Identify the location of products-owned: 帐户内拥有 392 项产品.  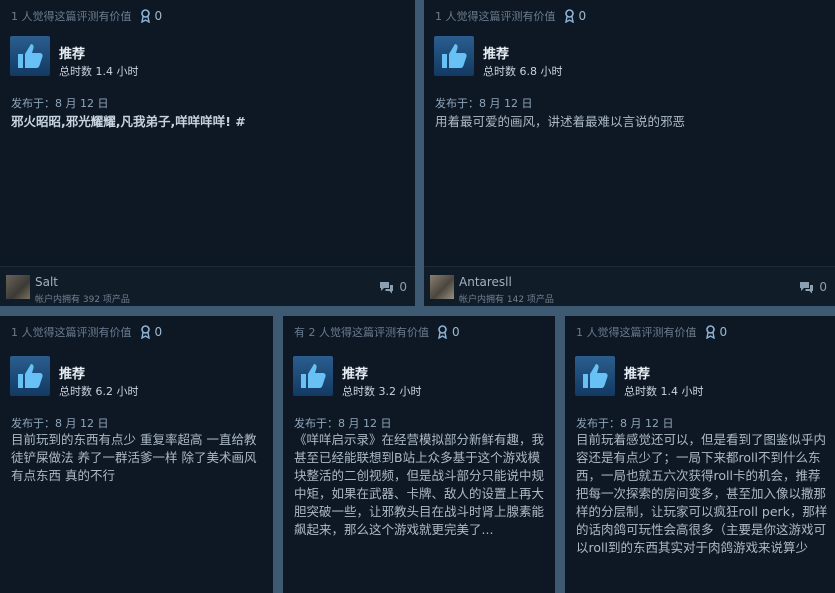
(82, 300).